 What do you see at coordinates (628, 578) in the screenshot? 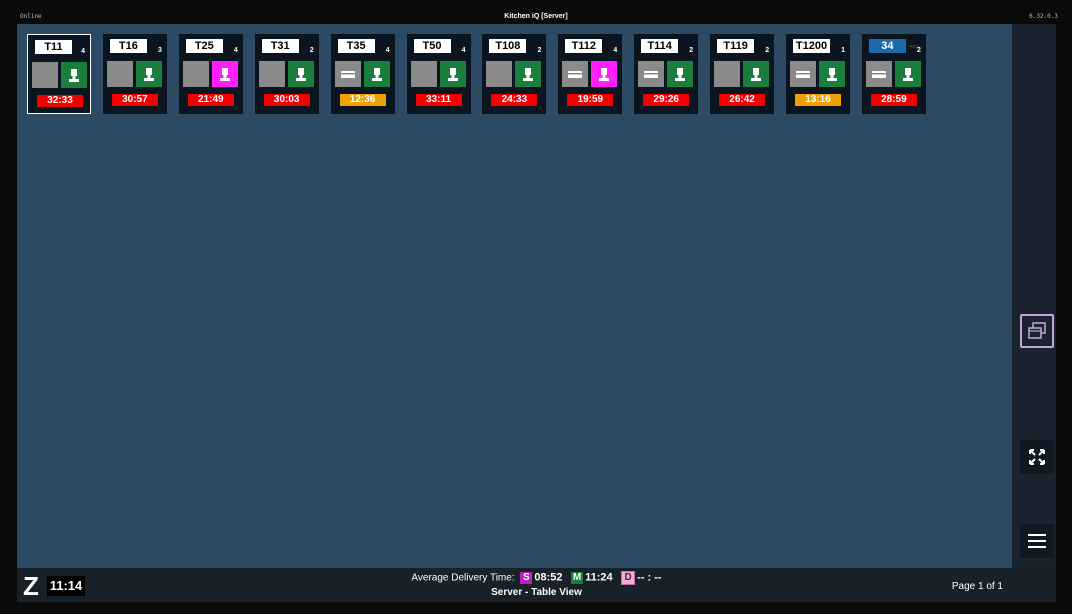
I see `d-badge: D` at bounding box center [628, 578].